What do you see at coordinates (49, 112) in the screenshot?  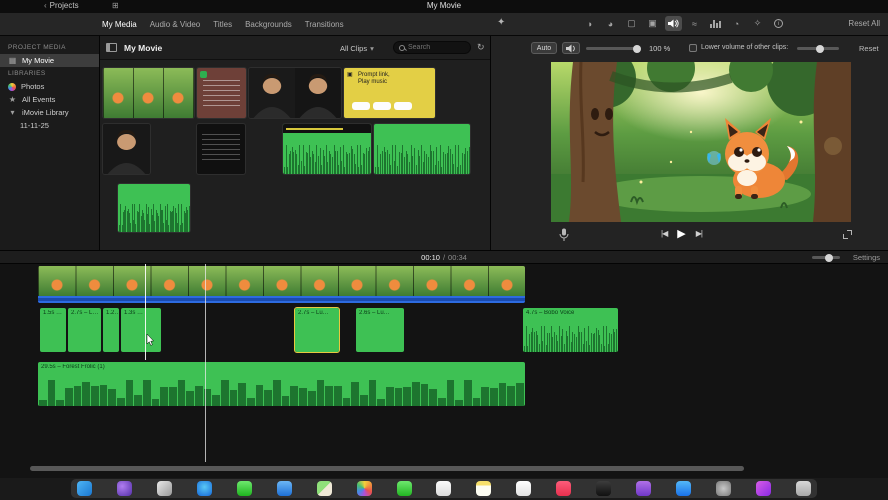 I see `sidebar-item-imovie-library: ▾ iMovie Library` at bounding box center [49, 112].